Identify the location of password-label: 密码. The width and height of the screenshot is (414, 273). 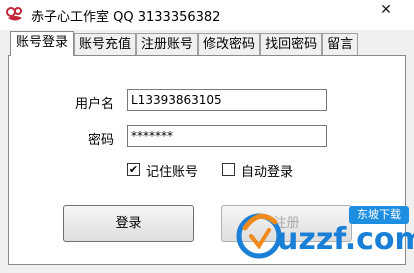
(101, 140).